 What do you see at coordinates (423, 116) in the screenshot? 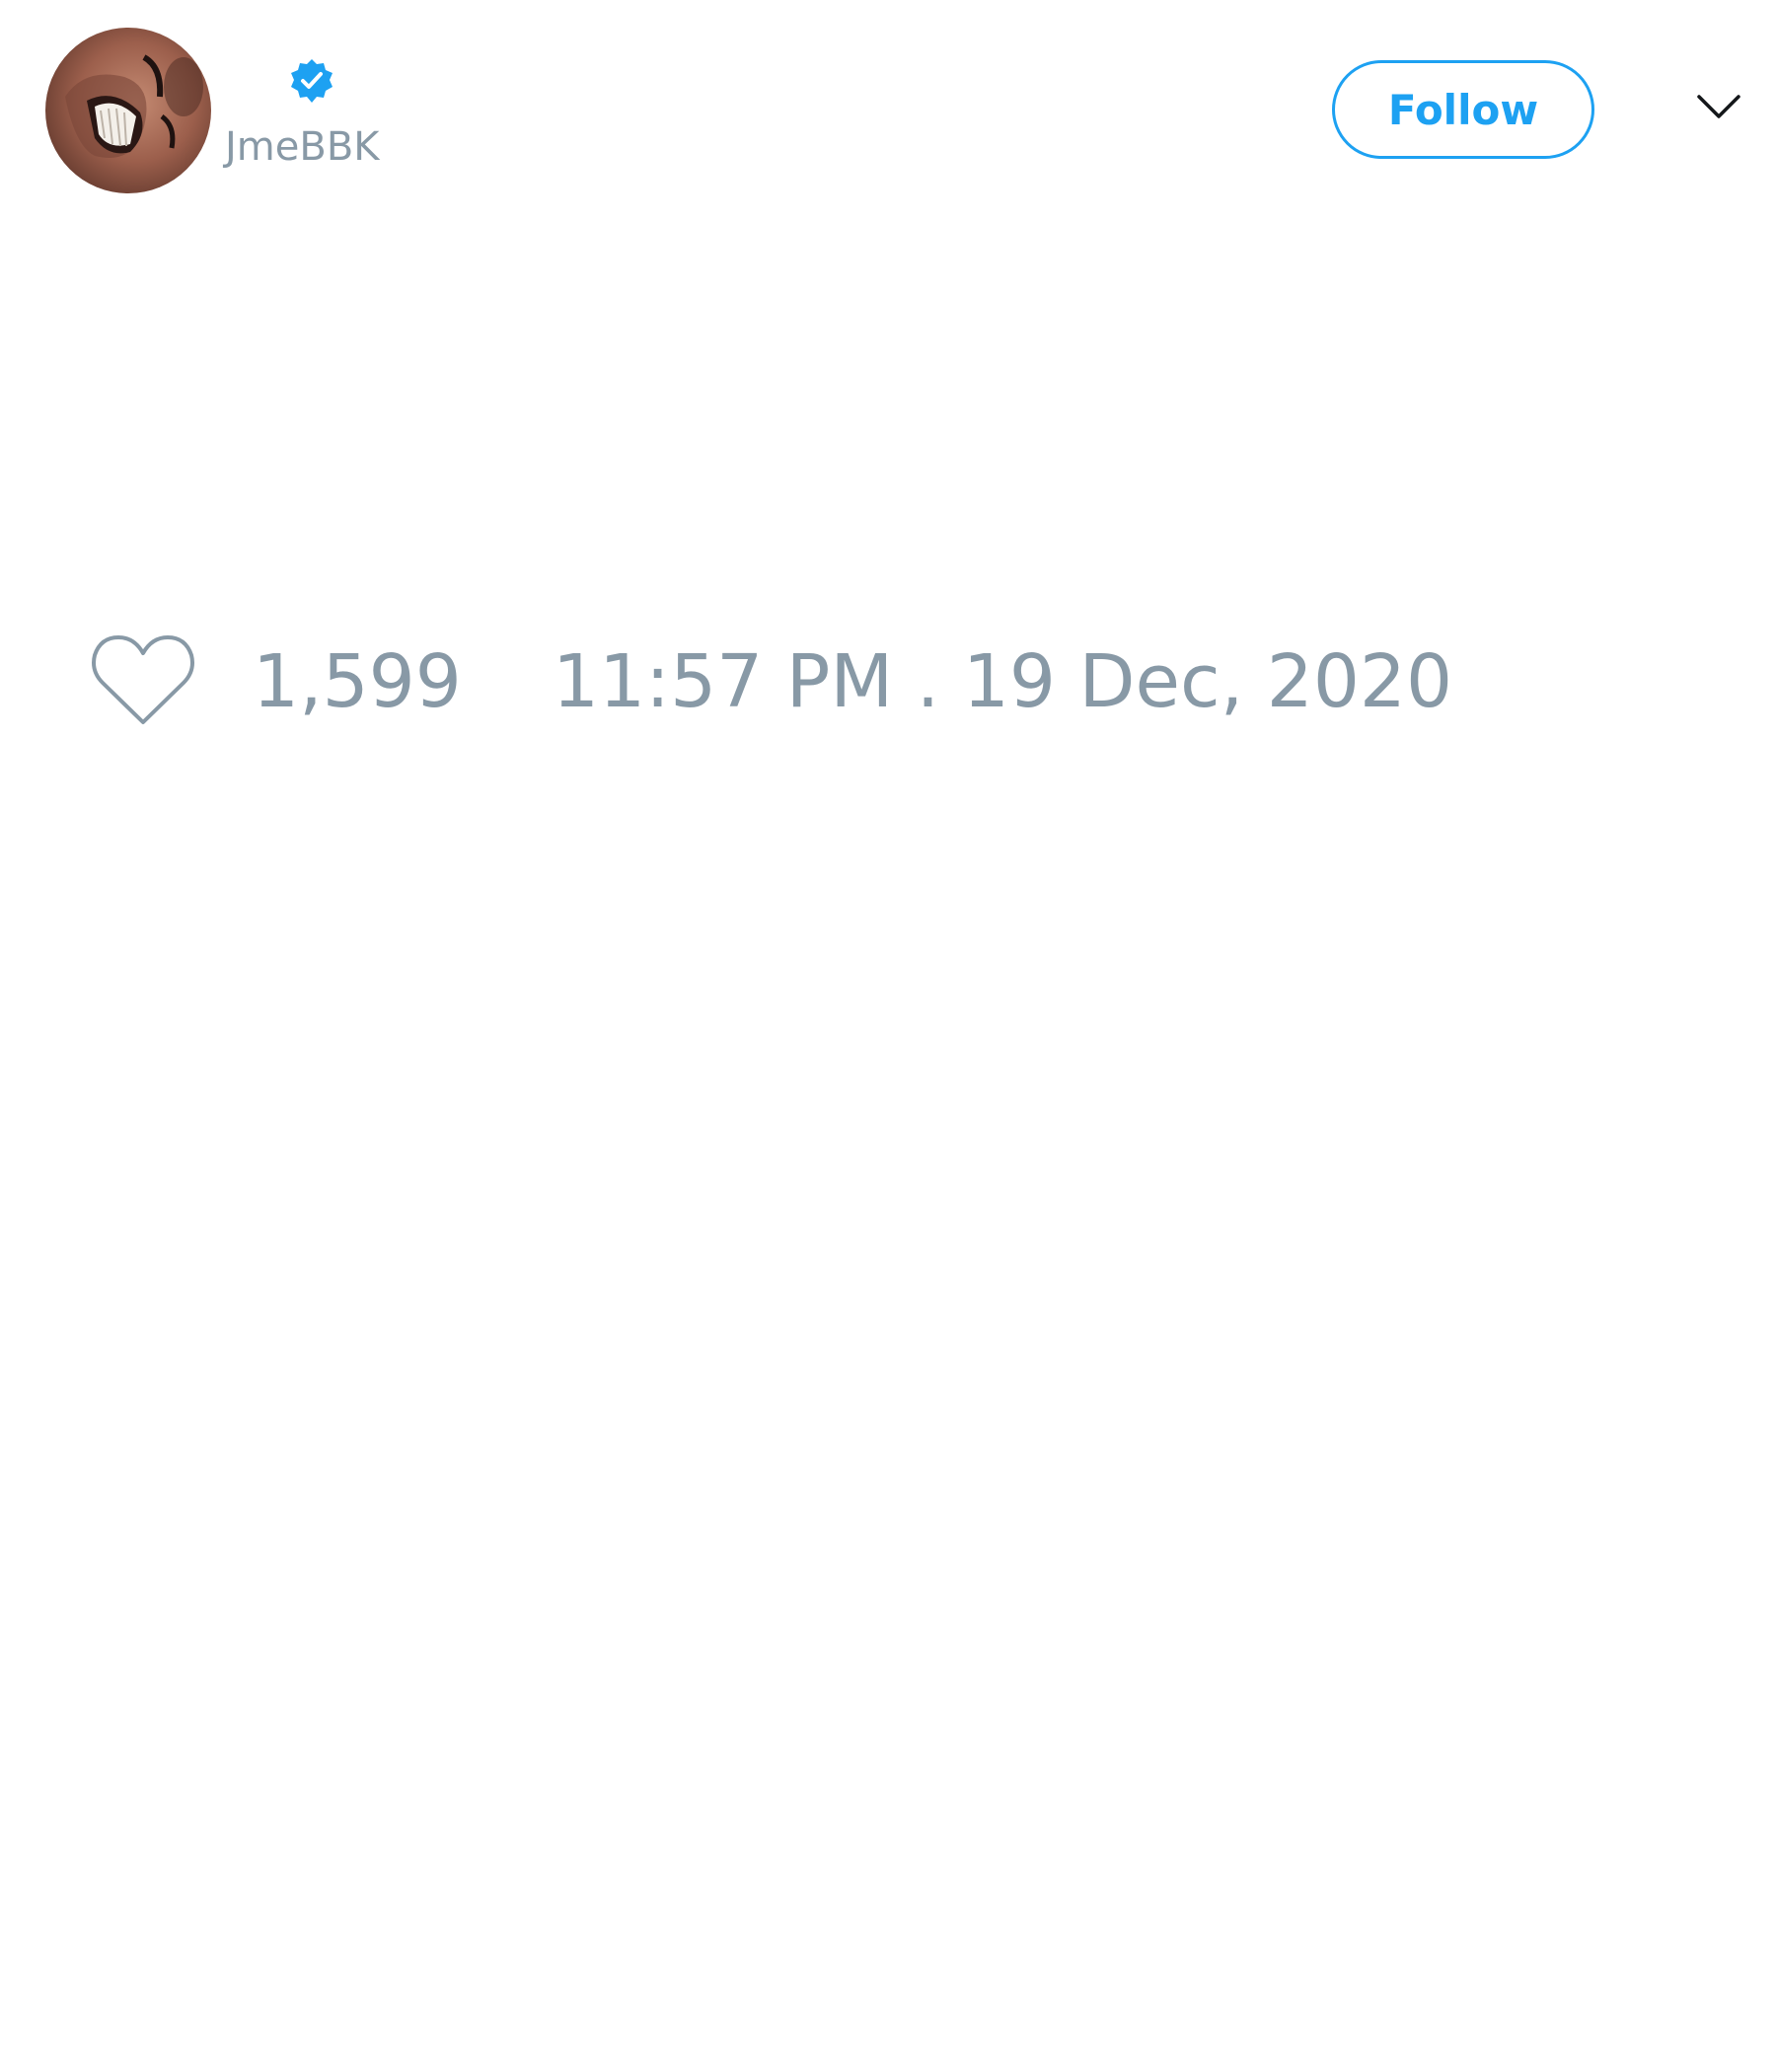
I see `name-block: JmeBBK` at bounding box center [423, 116].